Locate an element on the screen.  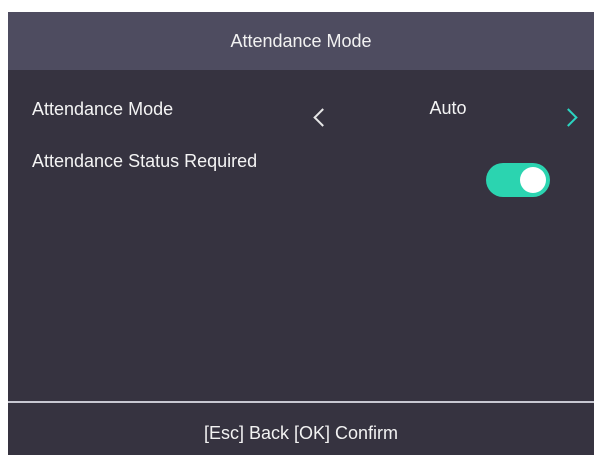
footer-bar: [Esc] Back [OK] Confirm is located at coordinates (301, 429).